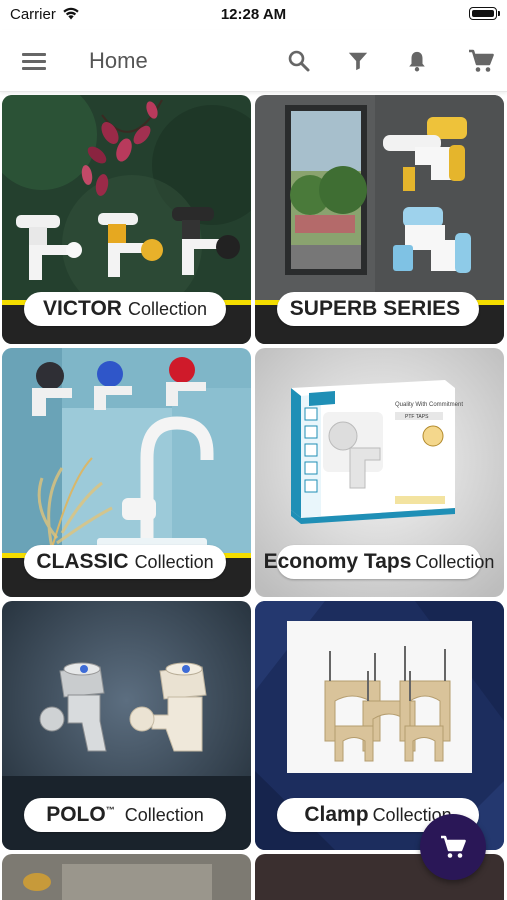  Describe the element at coordinates (417, 417) in the screenshot. I see `svg-text: PTF TAPS` at that location.